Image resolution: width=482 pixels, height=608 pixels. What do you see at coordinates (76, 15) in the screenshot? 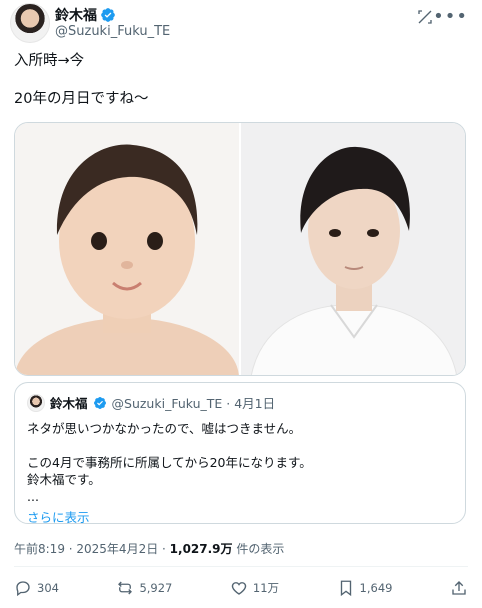
I see `author-display-name: 鈴木福` at bounding box center [76, 15].